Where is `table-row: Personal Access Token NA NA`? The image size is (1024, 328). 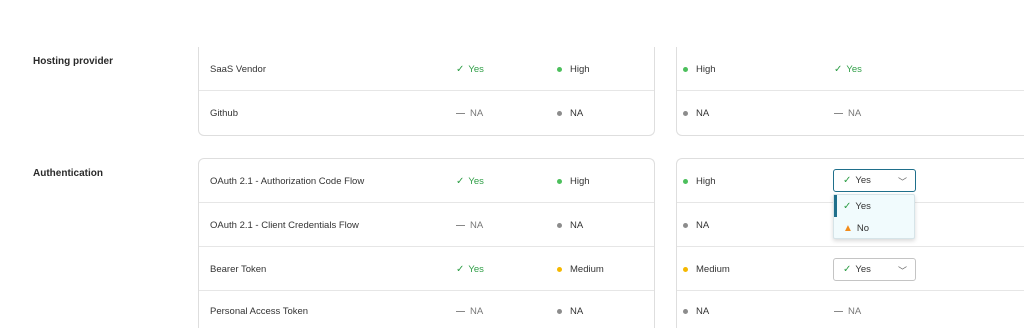 table-row: Personal Access Token NA NA is located at coordinates (426, 309).